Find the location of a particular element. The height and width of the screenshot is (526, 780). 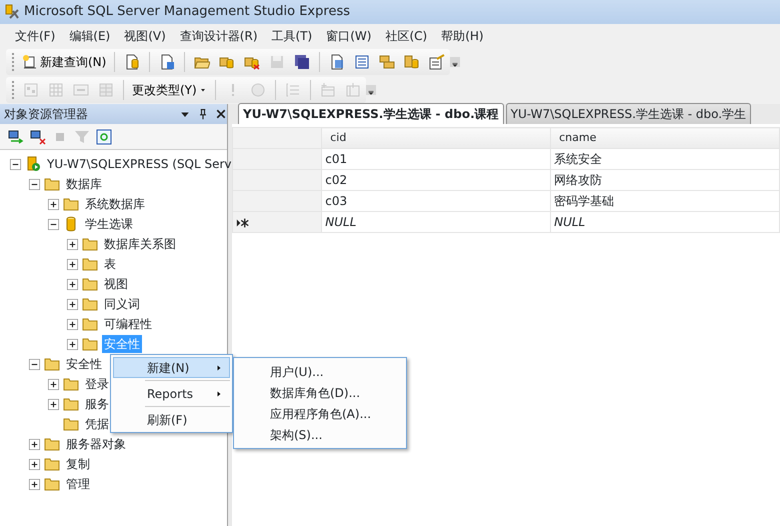

menu-item: 编辑(E) is located at coordinates (90, 36).